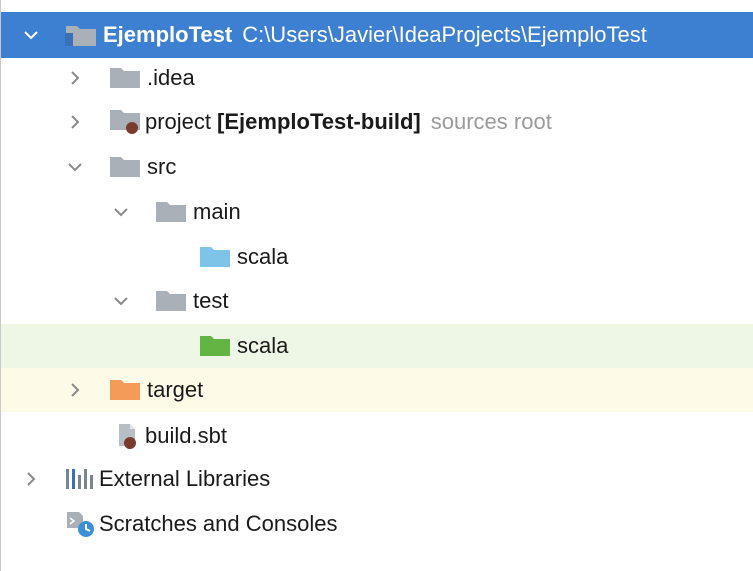 This screenshot has width=753, height=571. What do you see at coordinates (215, 257) in the screenshot?
I see `source-folder-icon` at bounding box center [215, 257].